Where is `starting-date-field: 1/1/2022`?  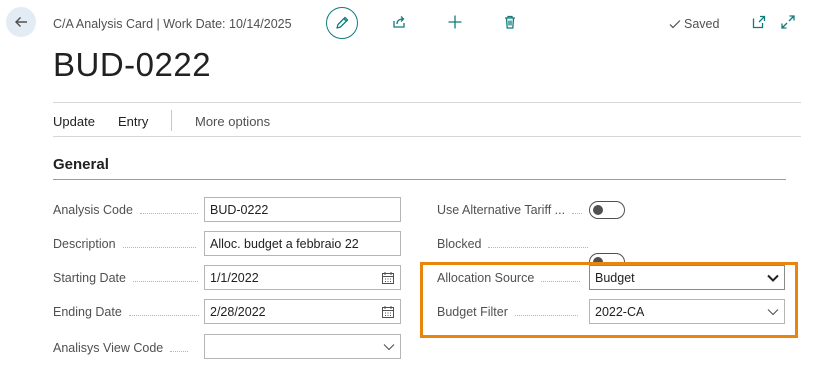 starting-date-field: 1/1/2022 is located at coordinates (302, 277).